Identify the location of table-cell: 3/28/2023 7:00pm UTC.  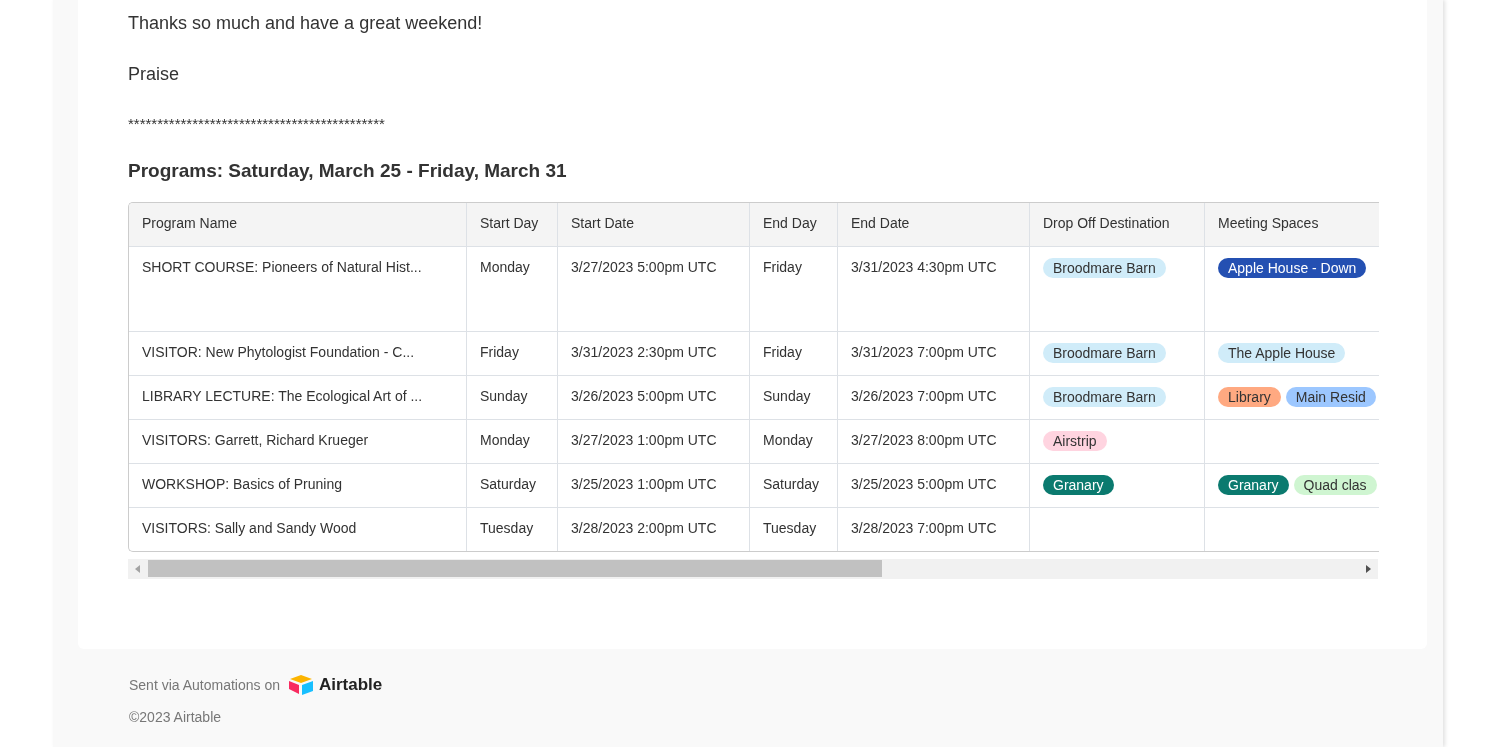
(934, 529).